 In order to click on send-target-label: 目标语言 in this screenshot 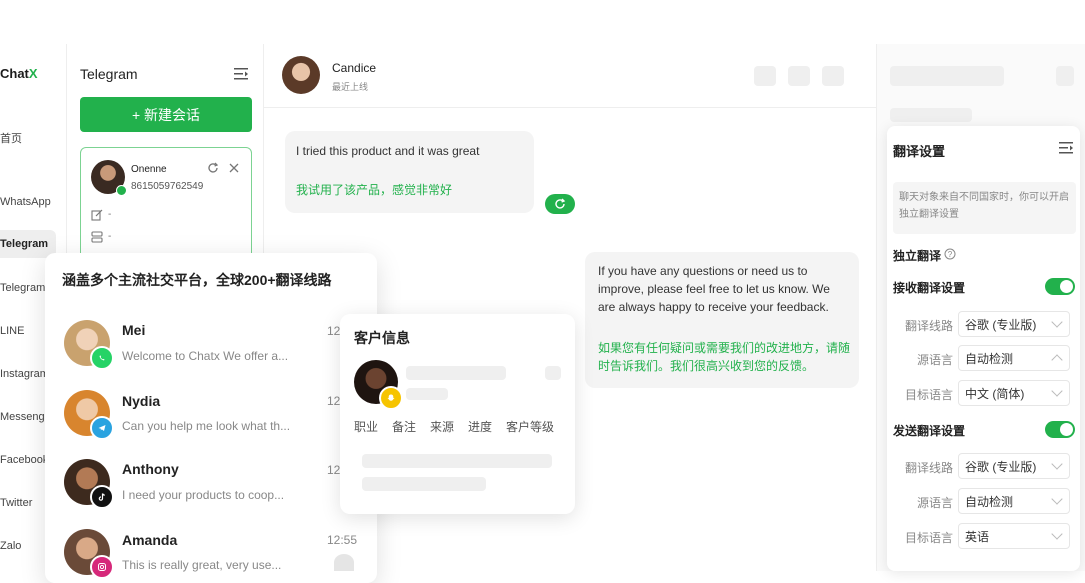, I will do `click(925, 537)`.